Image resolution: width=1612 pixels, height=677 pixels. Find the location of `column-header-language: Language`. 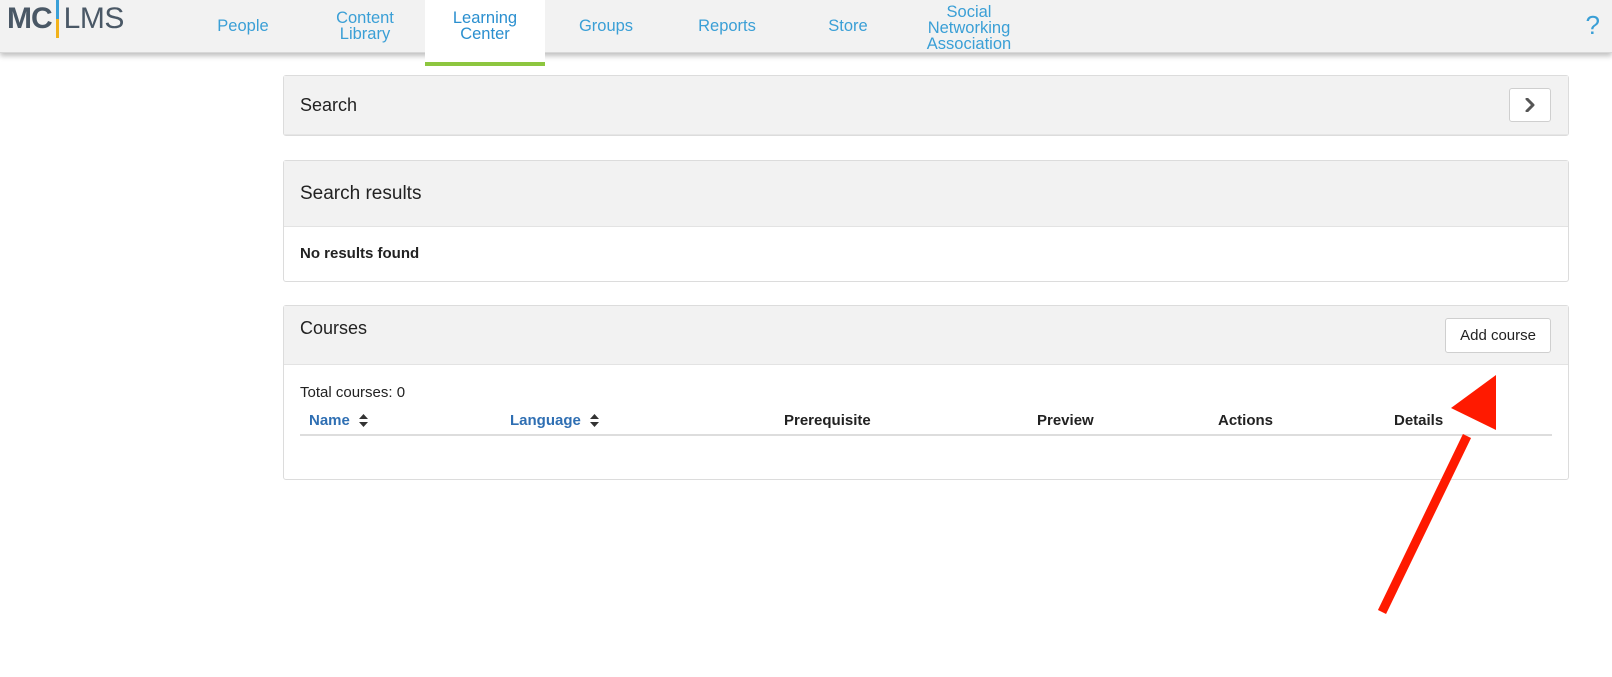

column-header-language: Language is located at coordinates (554, 420).